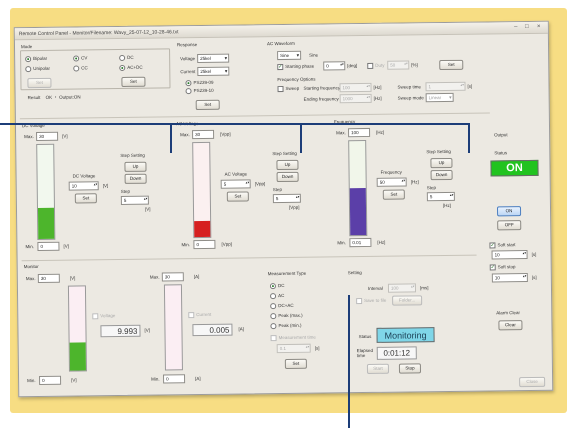  What do you see at coordinates (85, 198) in the screenshot?
I see `dc-set-button: Set` at bounding box center [85, 198].